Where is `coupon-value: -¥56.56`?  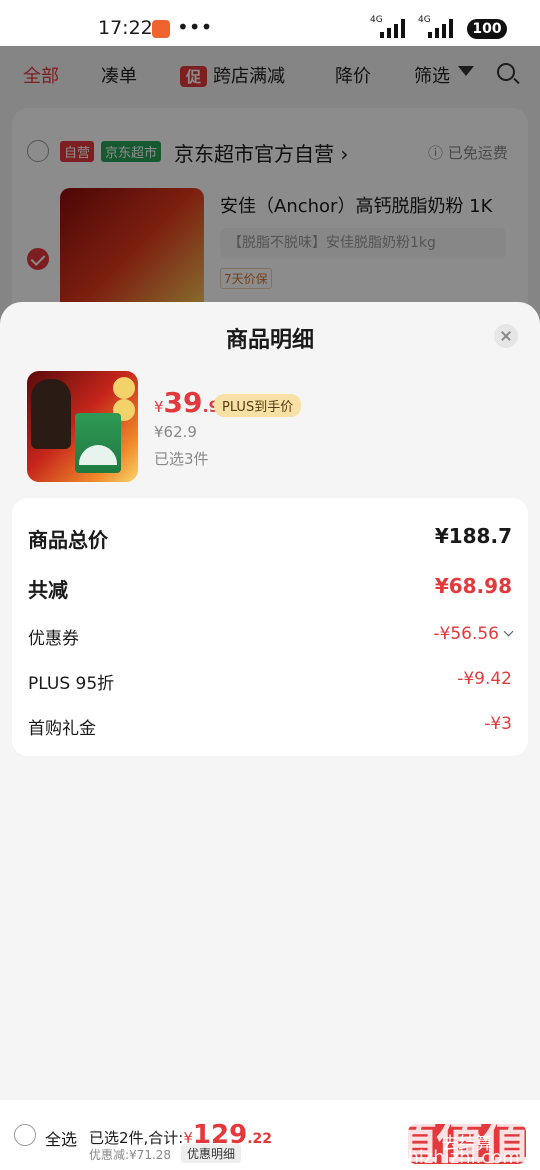
coupon-value: -¥56.56 is located at coordinates (473, 634).